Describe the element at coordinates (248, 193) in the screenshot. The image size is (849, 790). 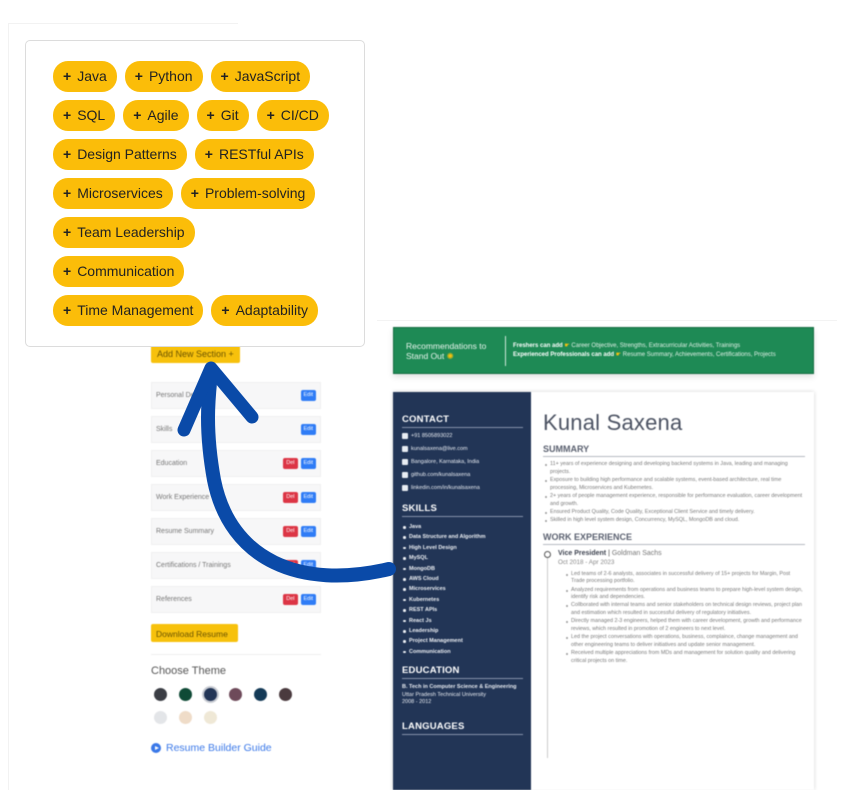
I see `add-skill-chip: + Problem-solving` at that location.